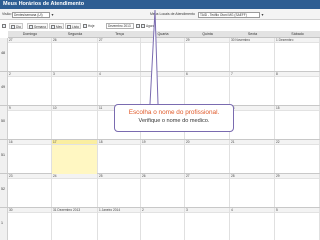  What do you see at coordinates (252, 40) in the screenshot?
I see `day-date-label: 30 Novembro` at bounding box center [252, 40].